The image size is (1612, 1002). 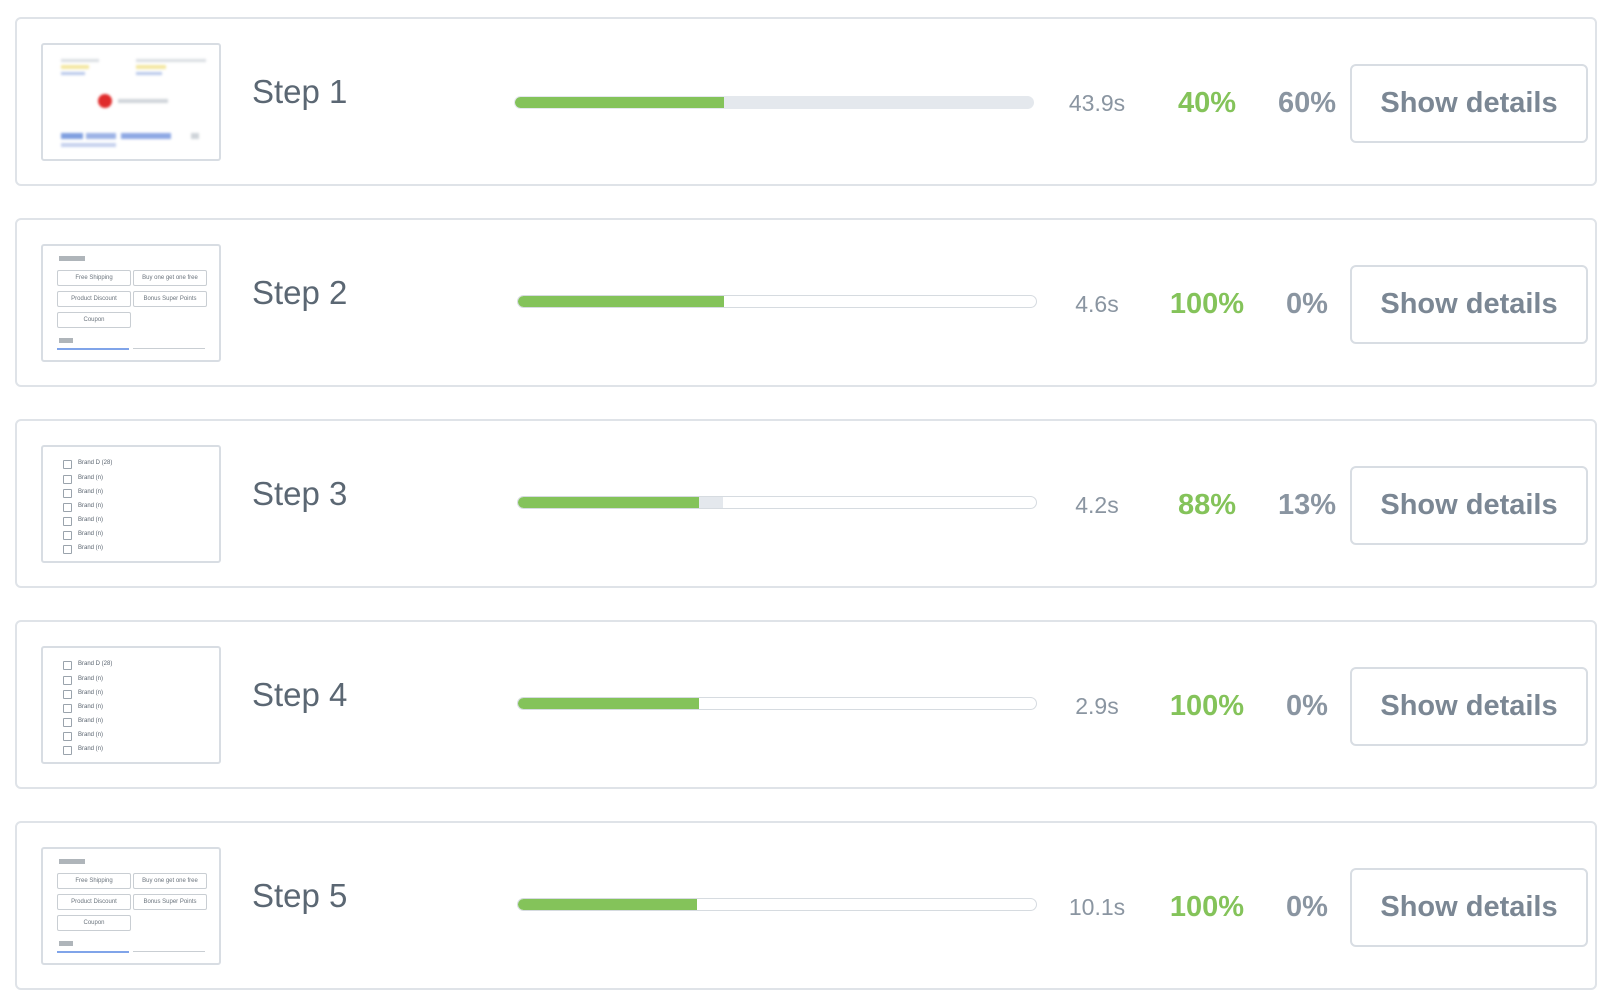 What do you see at coordinates (131, 102) in the screenshot?
I see `step-thumbnail` at bounding box center [131, 102].